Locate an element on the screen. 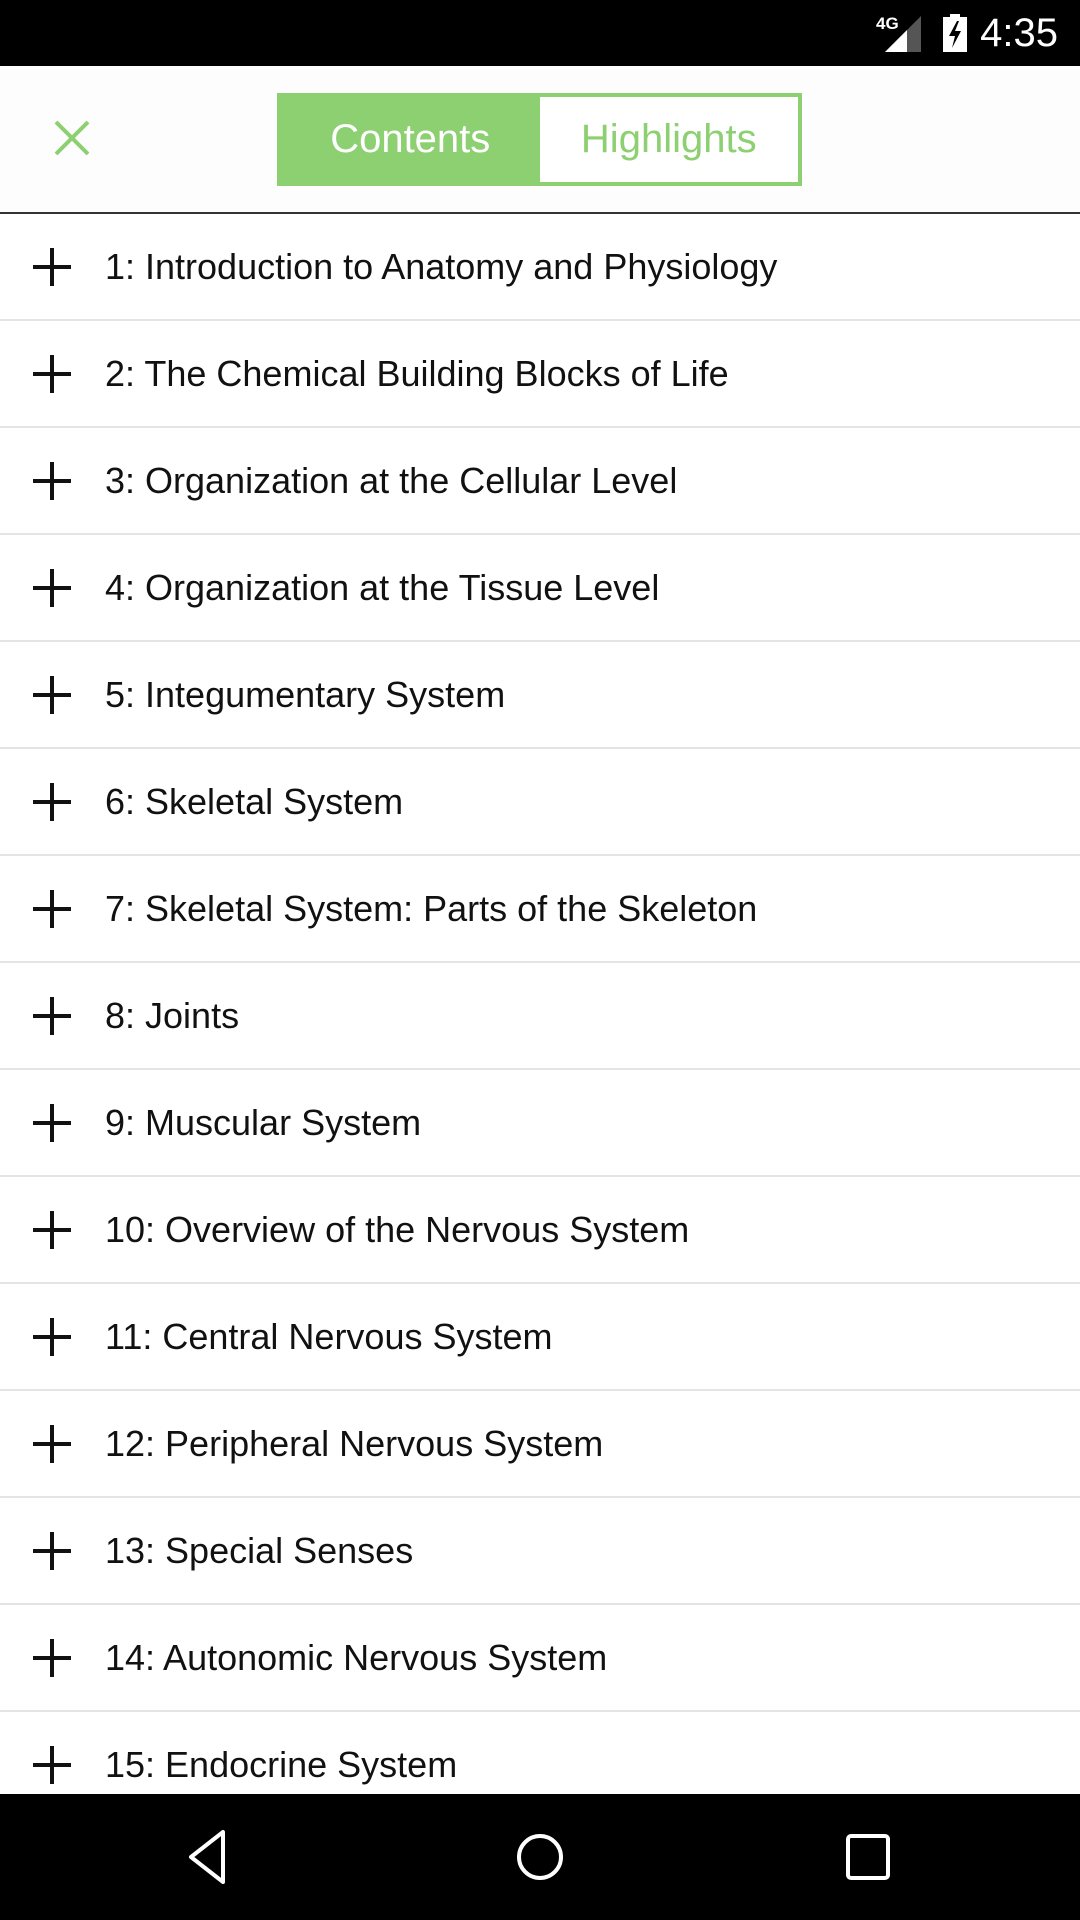  recents-icon is located at coordinates (869, 1857).